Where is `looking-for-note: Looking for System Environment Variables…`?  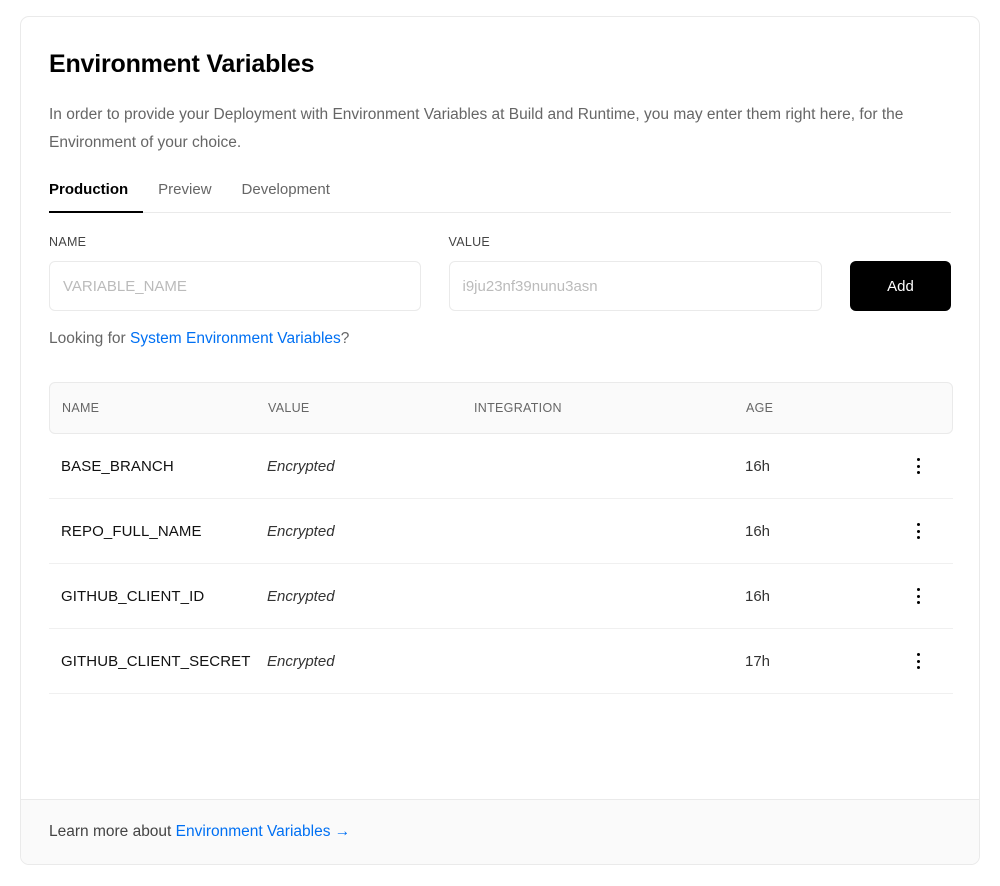 looking-for-note: Looking for System Environment Variables… is located at coordinates (500, 339).